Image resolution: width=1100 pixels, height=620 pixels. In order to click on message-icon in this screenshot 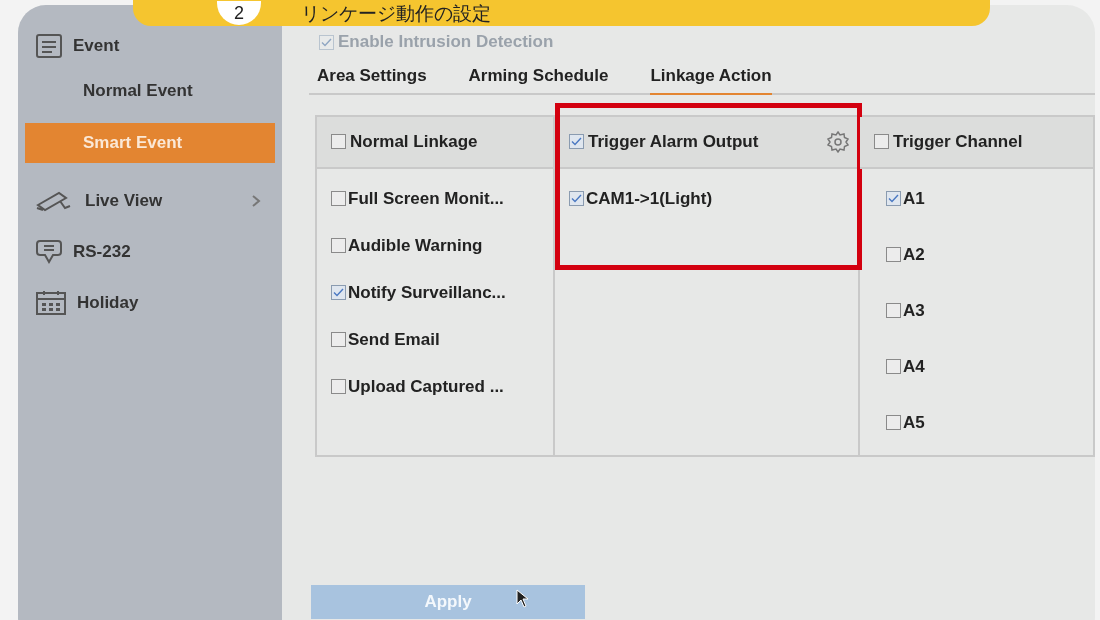, I will do `click(49, 252)`.